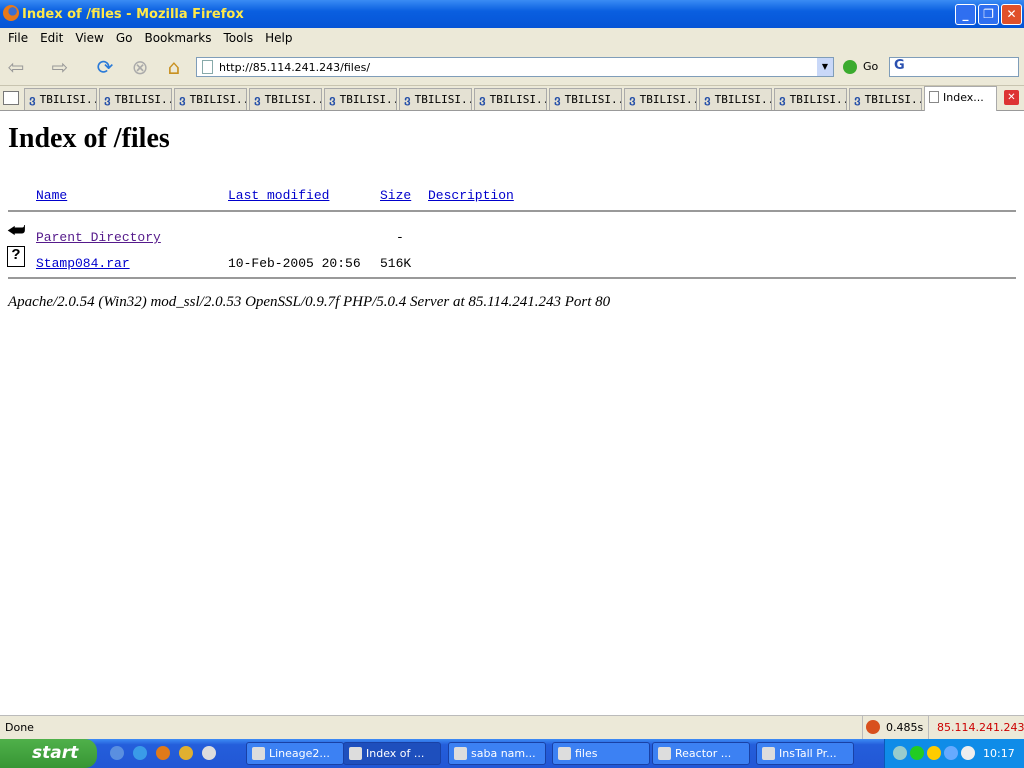 This screenshot has height=768, width=1024. Describe the element at coordinates (19, 727) in the screenshot. I see `status-text: Done` at that location.